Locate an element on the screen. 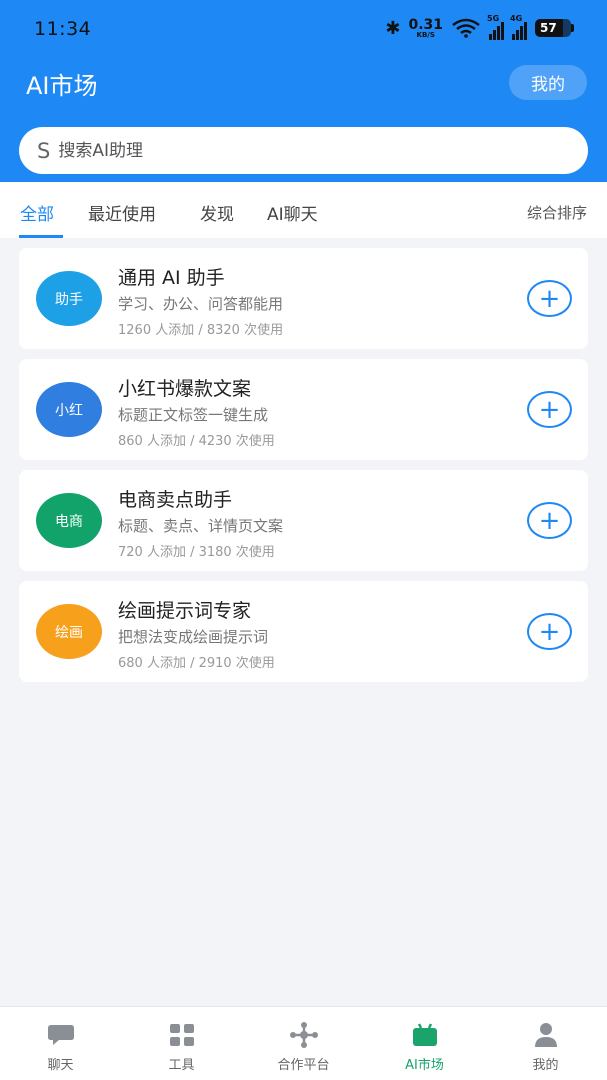  market-icon is located at coordinates (425, 1035).